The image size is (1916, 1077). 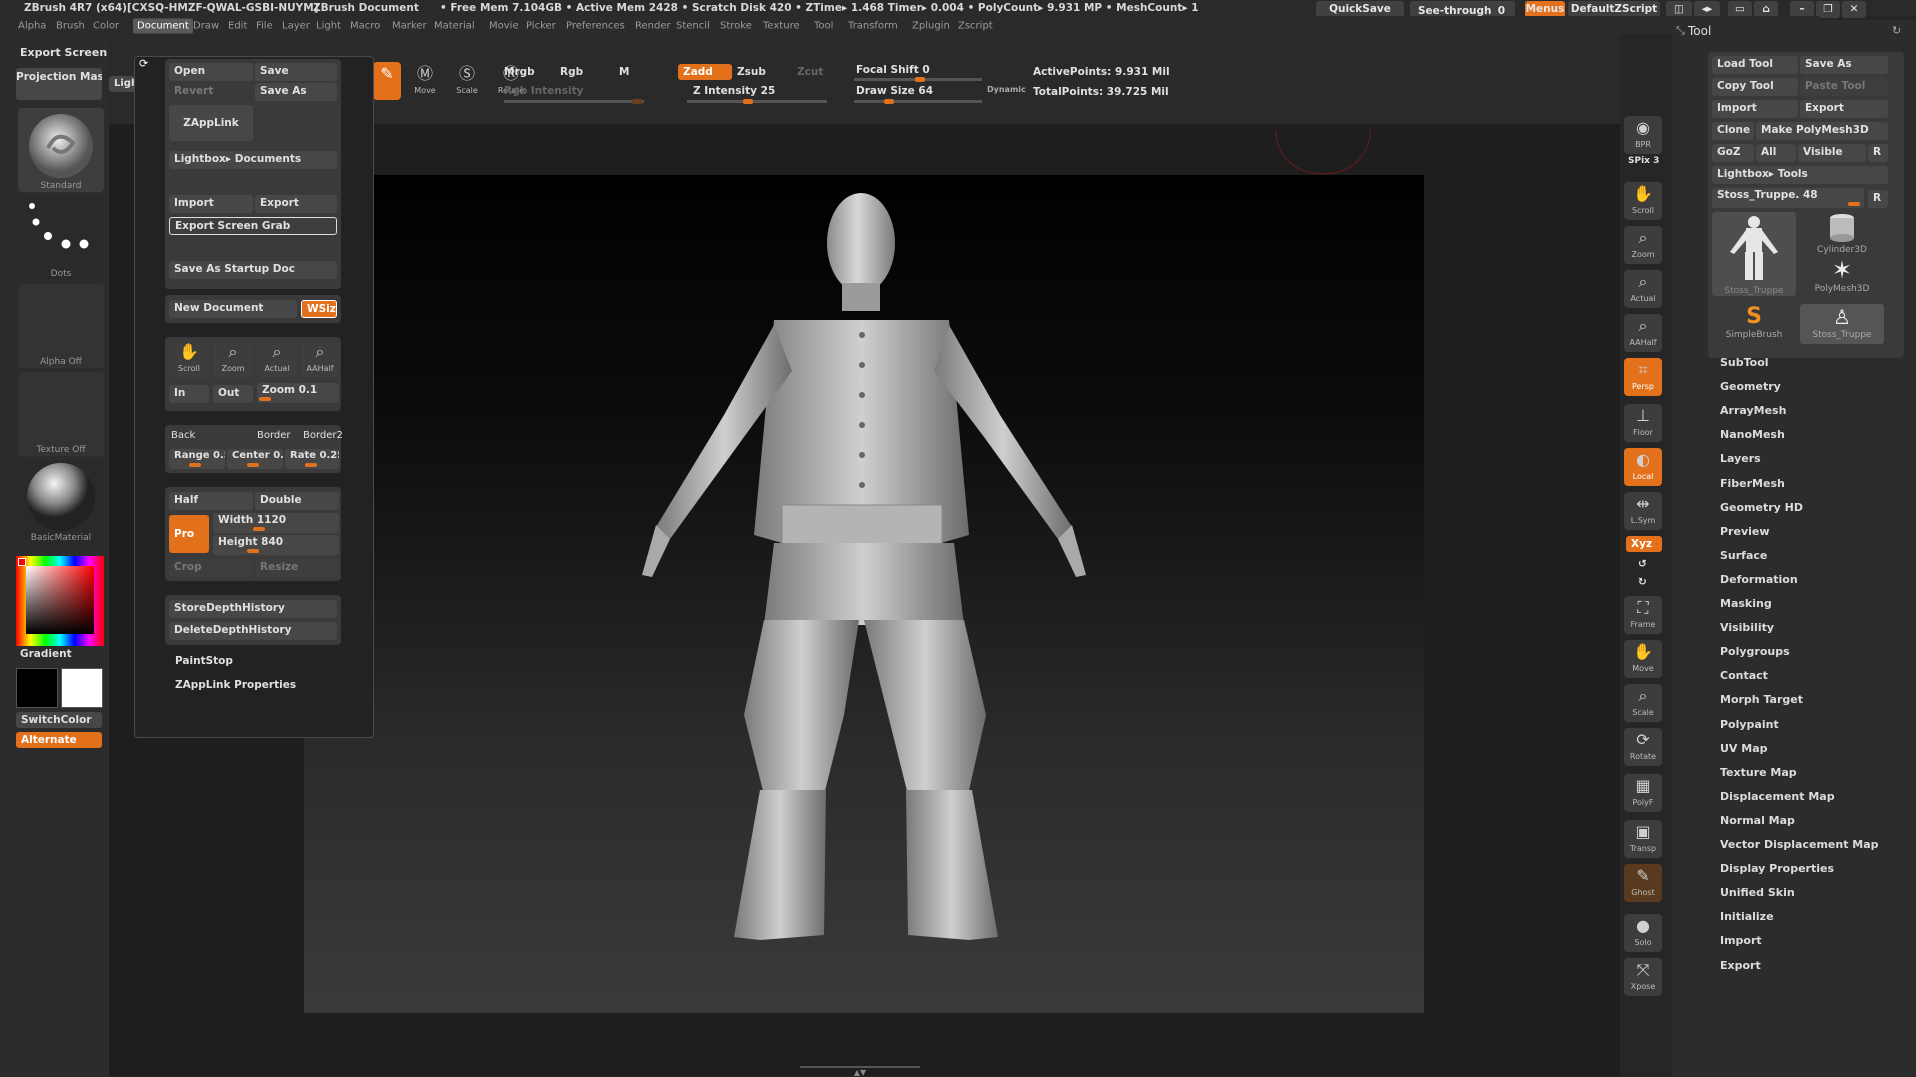 I want to click on new-document-button: New Document, so click(x=233, y=309).